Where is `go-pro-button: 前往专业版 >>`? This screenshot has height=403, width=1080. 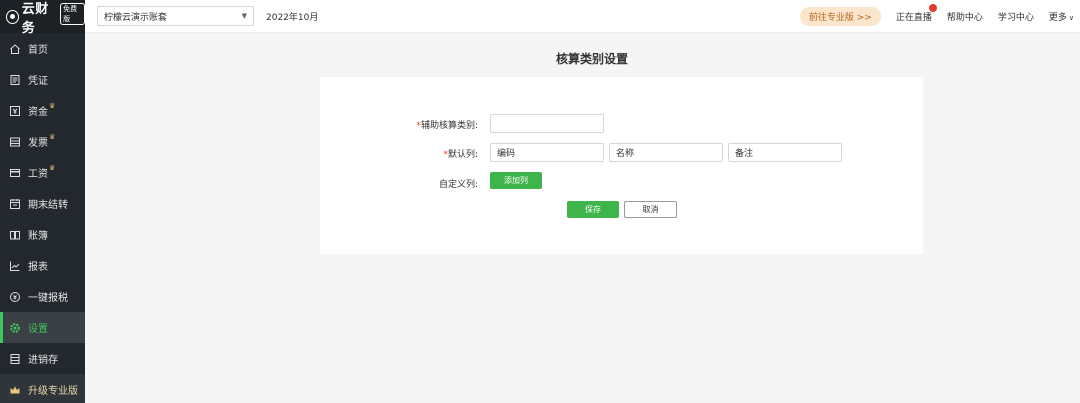 go-pro-button: 前往专业版 >> is located at coordinates (840, 16).